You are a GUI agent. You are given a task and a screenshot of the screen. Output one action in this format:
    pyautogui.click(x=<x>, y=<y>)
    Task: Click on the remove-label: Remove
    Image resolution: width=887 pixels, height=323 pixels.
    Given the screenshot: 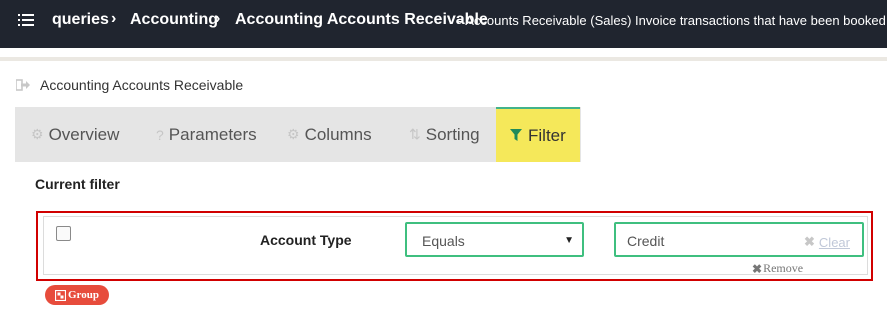 What is the action you would take?
    pyautogui.click(x=783, y=268)
    